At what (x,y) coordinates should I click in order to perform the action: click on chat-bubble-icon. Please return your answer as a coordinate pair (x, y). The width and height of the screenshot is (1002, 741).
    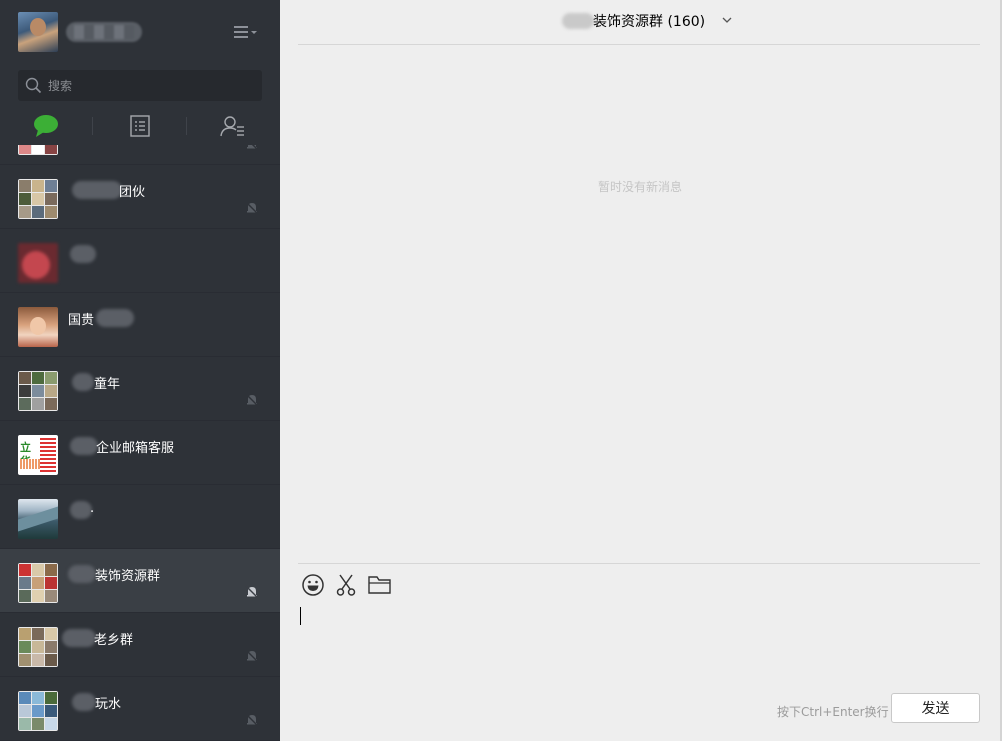
    Looking at the image, I should click on (46, 126).